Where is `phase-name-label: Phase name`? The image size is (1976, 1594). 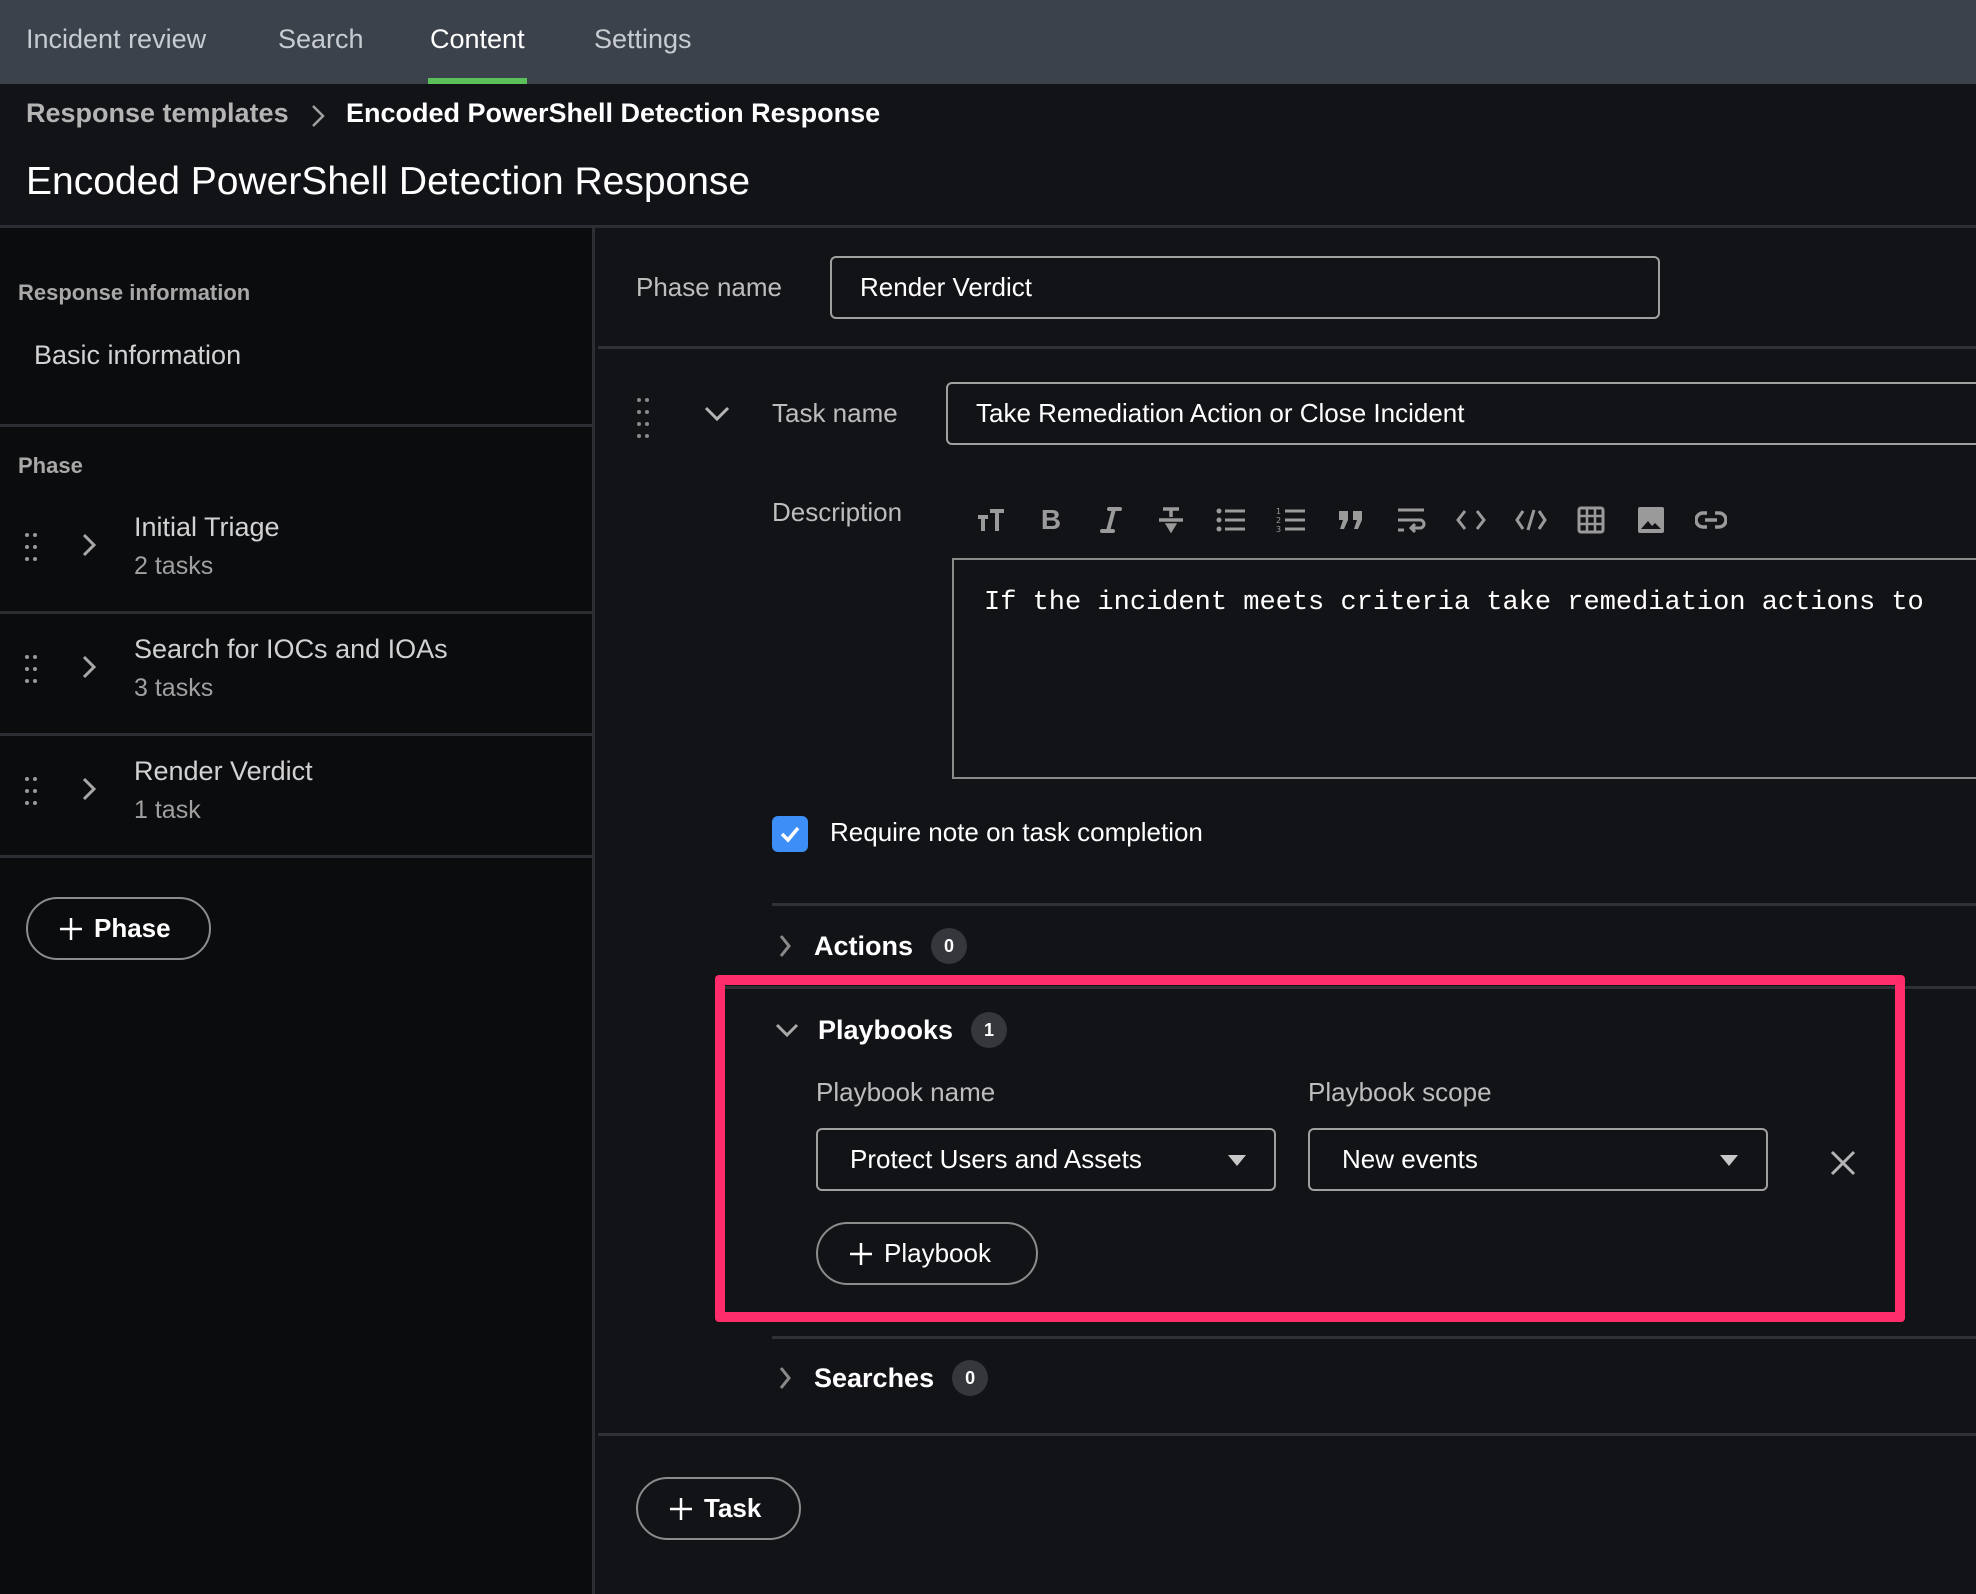 phase-name-label: Phase name is located at coordinates (709, 287).